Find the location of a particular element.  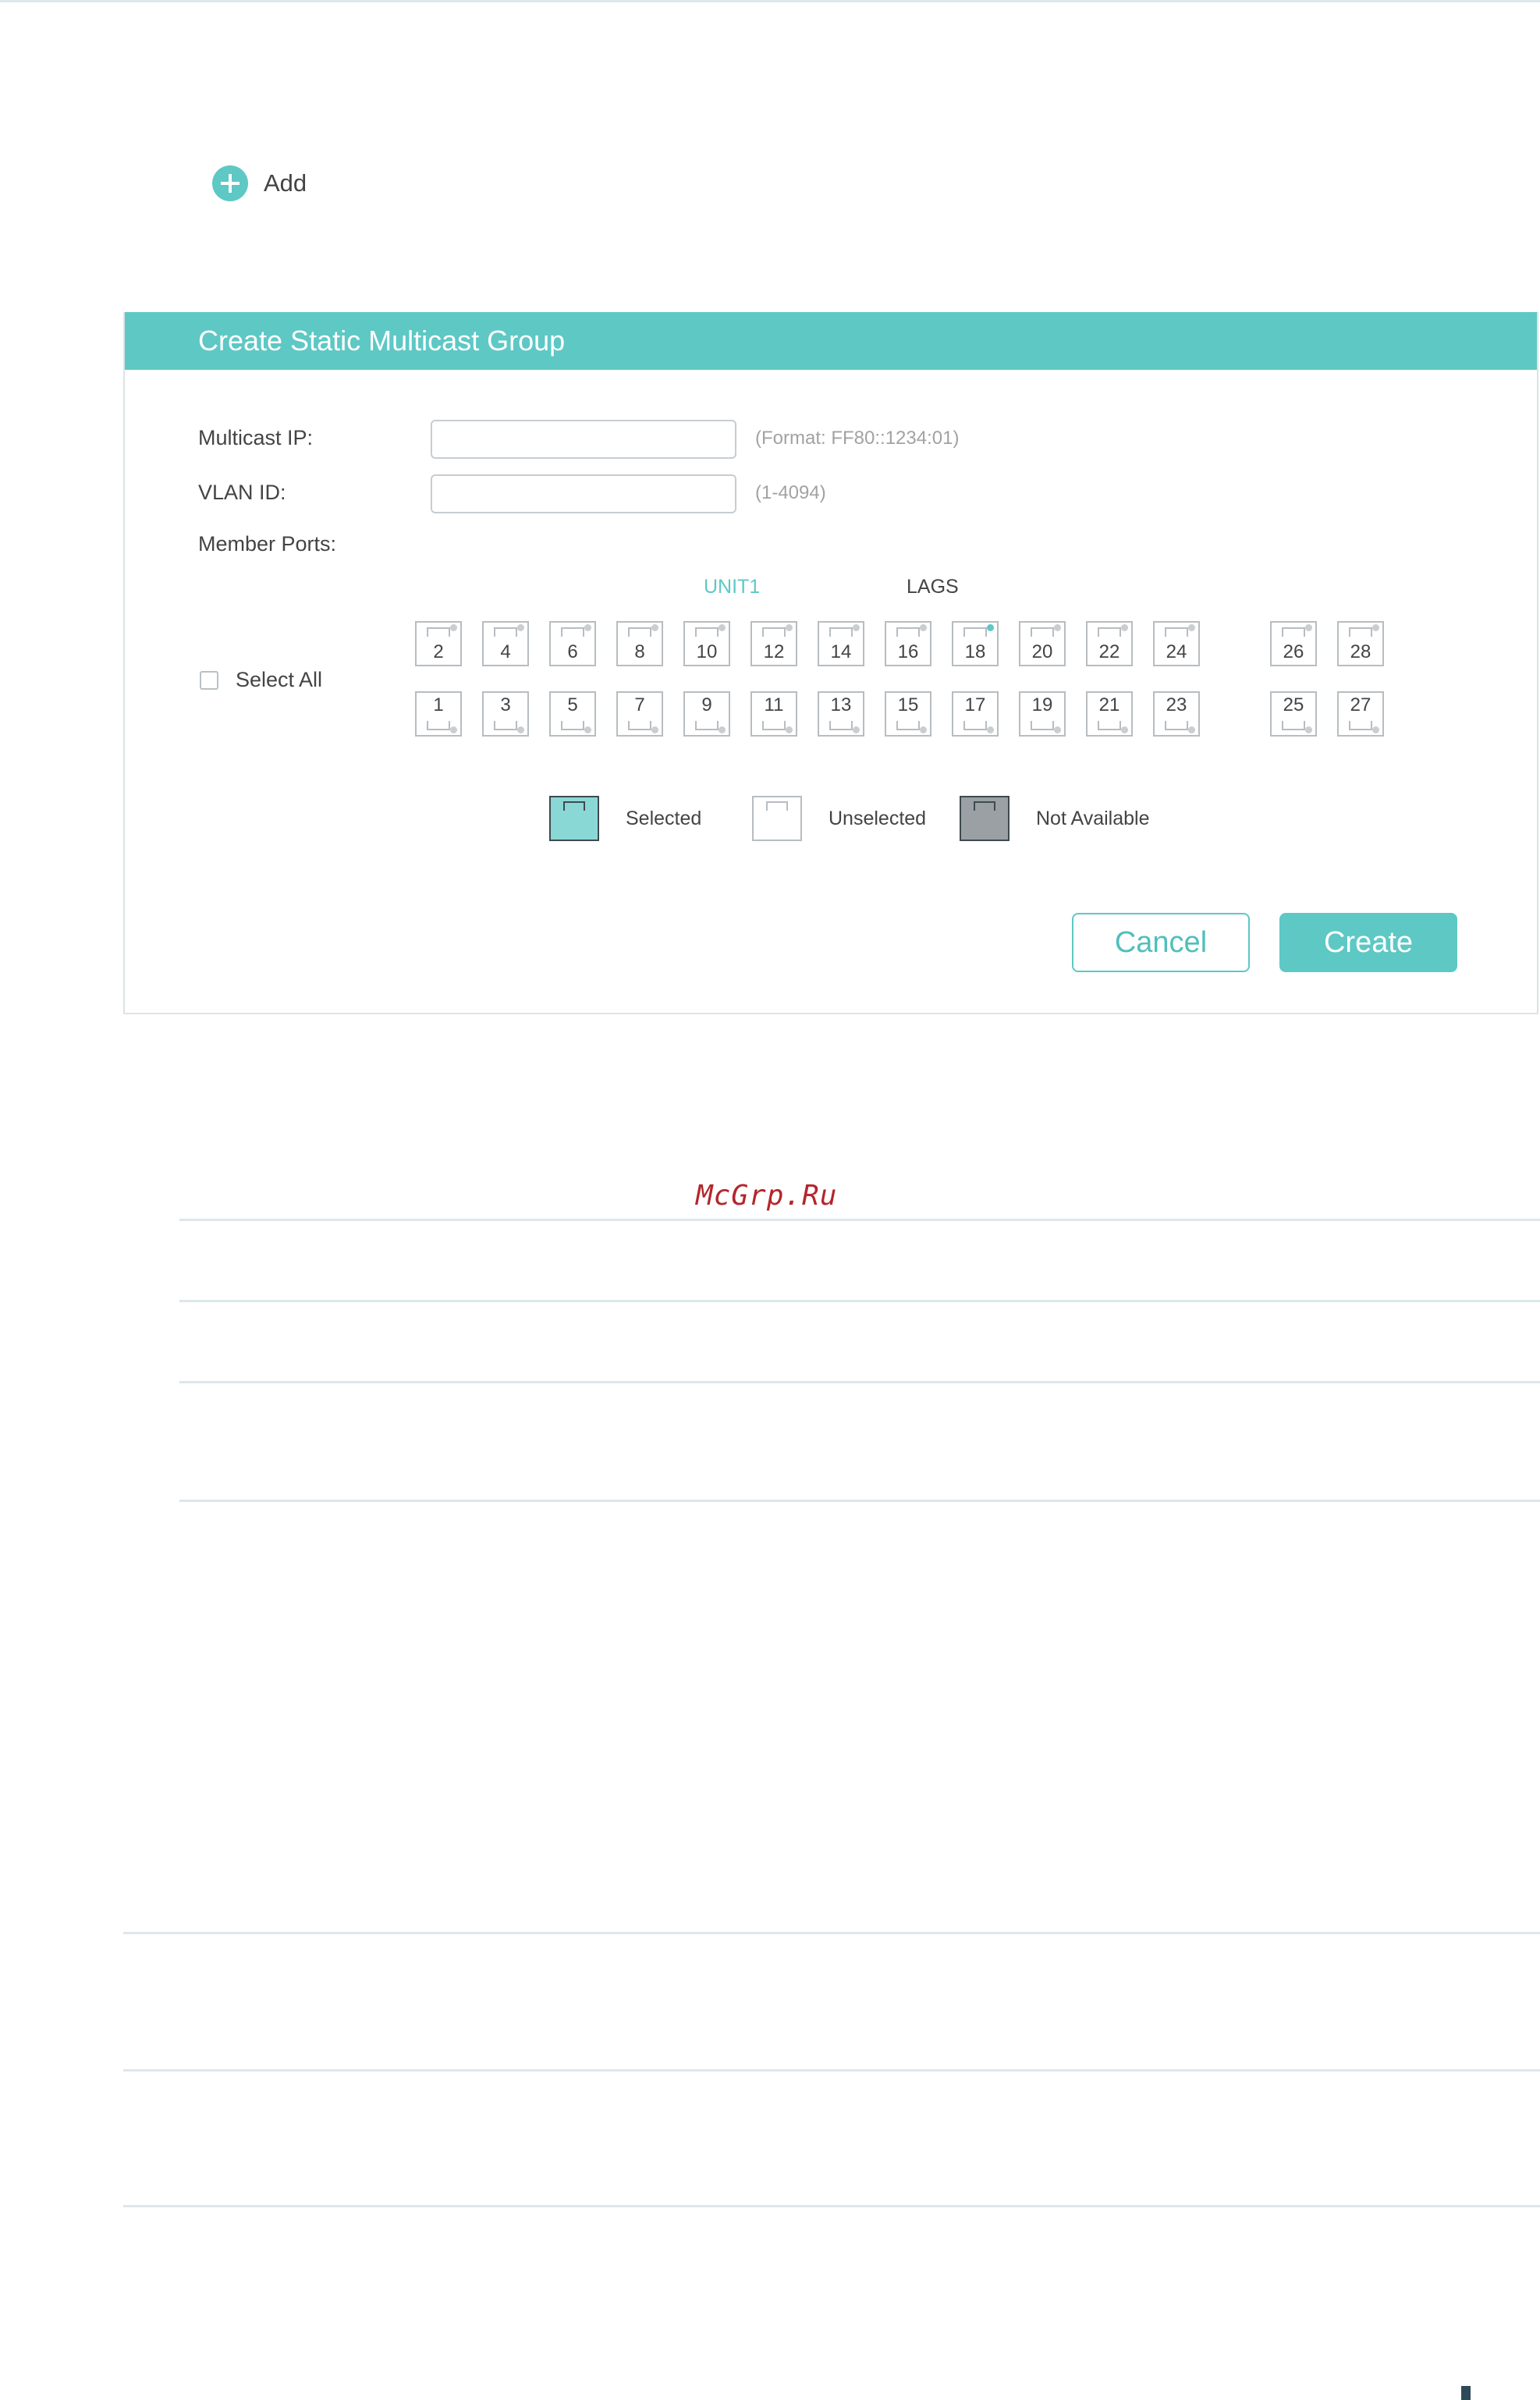

plus-circle-icon is located at coordinates (230, 183).